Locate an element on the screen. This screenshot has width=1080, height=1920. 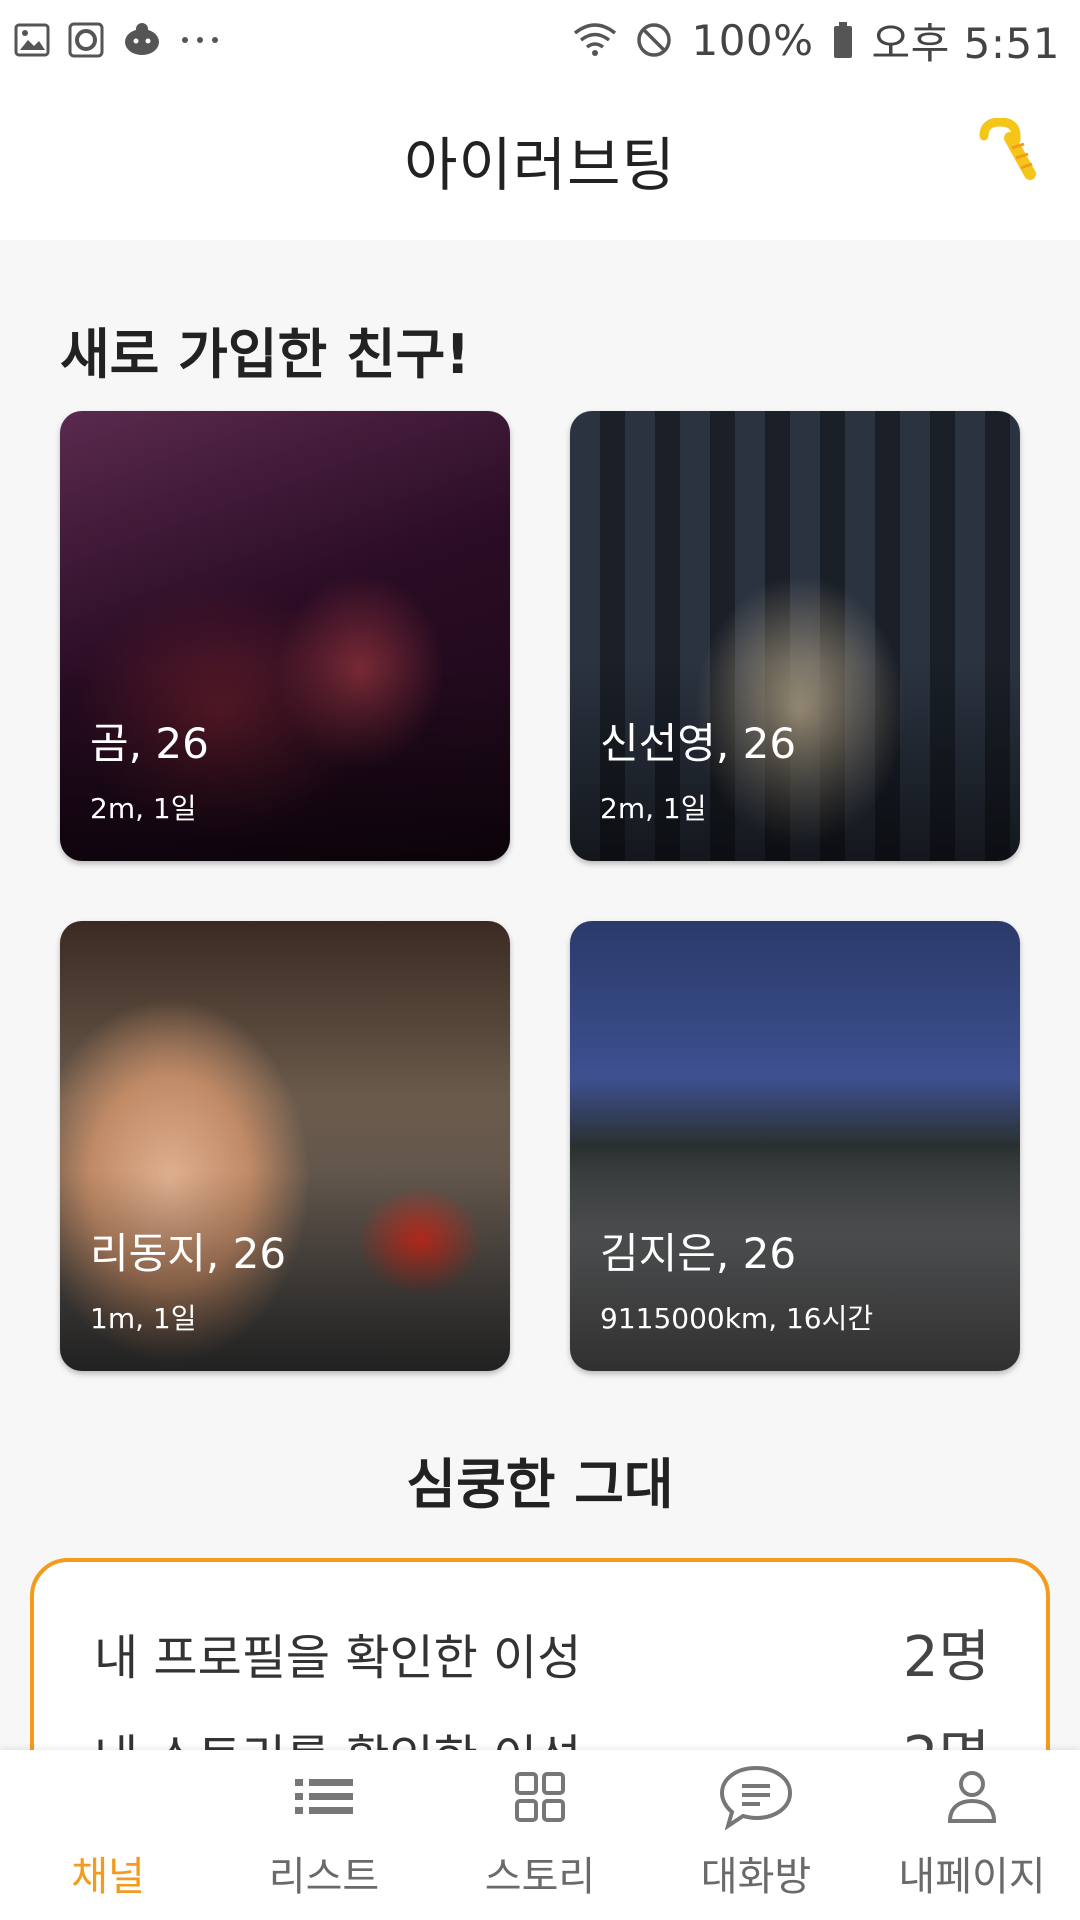
screen-record-icon is located at coordinates (86, 40).